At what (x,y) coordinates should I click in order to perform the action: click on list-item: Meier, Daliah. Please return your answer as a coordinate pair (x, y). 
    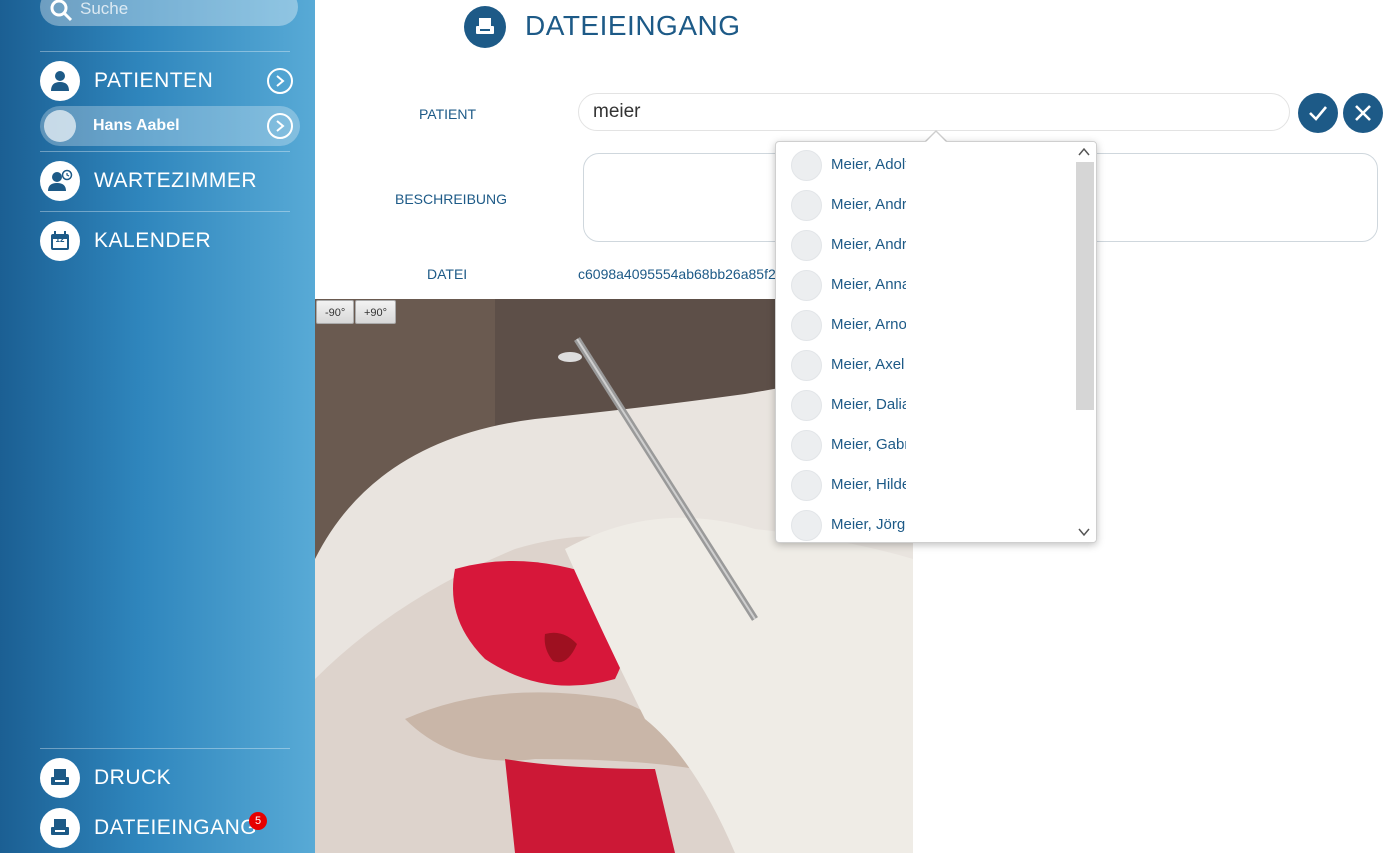
    Looking at the image, I should click on (924, 404).